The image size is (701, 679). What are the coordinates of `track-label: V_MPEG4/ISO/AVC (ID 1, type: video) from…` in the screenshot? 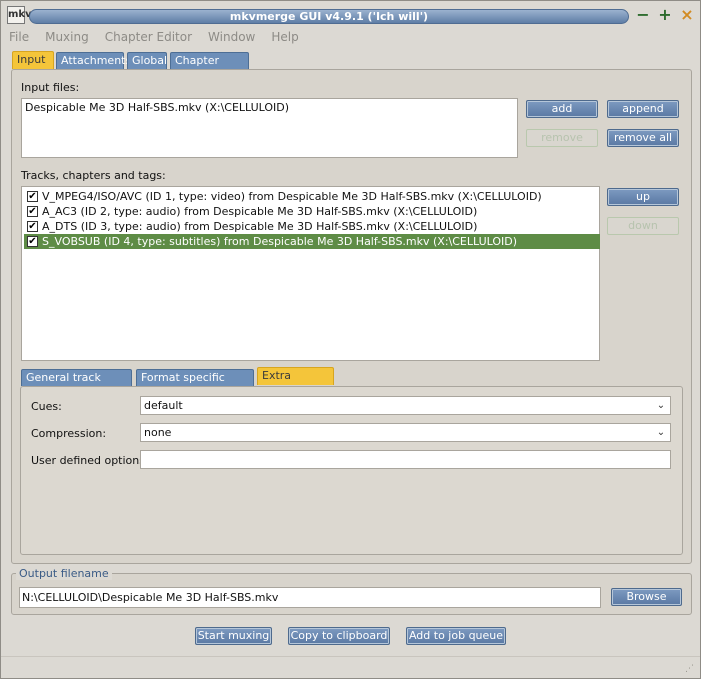 It's located at (292, 196).